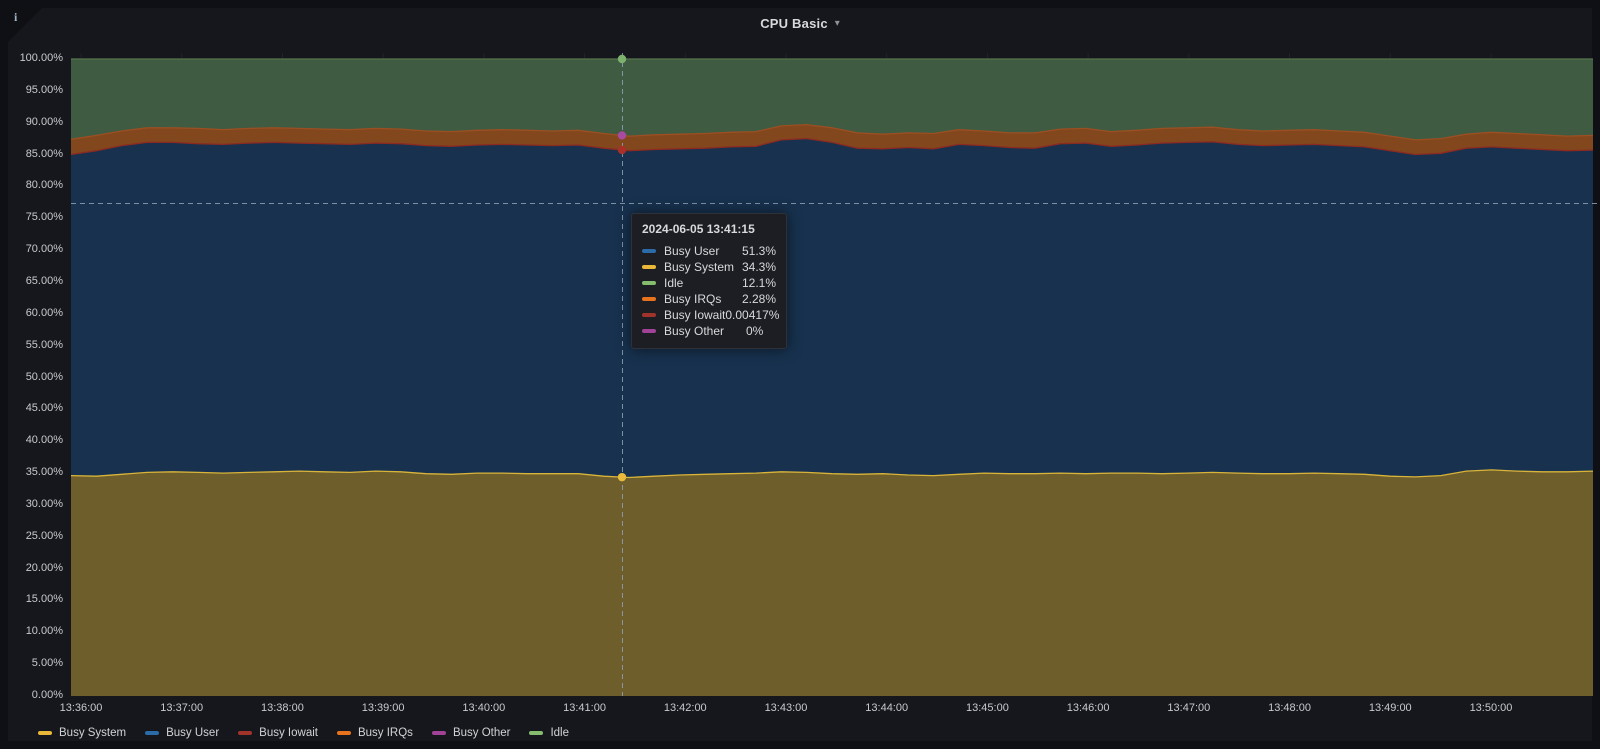 The width and height of the screenshot is (1600, 749). What do you see at coordinates (794, 23) in the screenshot?
I see `panel-title: CPU Basic` at bounding box center [794, 23].